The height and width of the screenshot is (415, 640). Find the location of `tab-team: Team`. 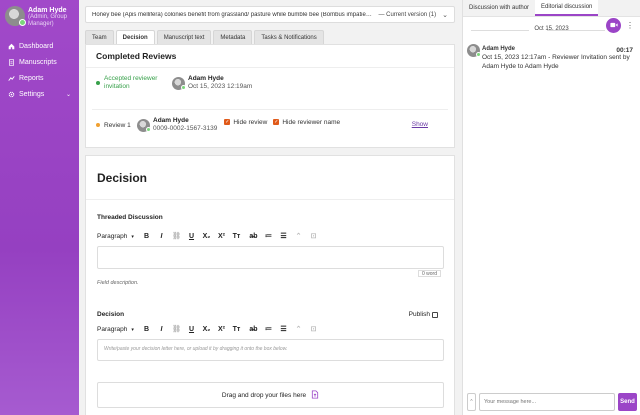

tab-team: Team is located at coordinates (99, 37).